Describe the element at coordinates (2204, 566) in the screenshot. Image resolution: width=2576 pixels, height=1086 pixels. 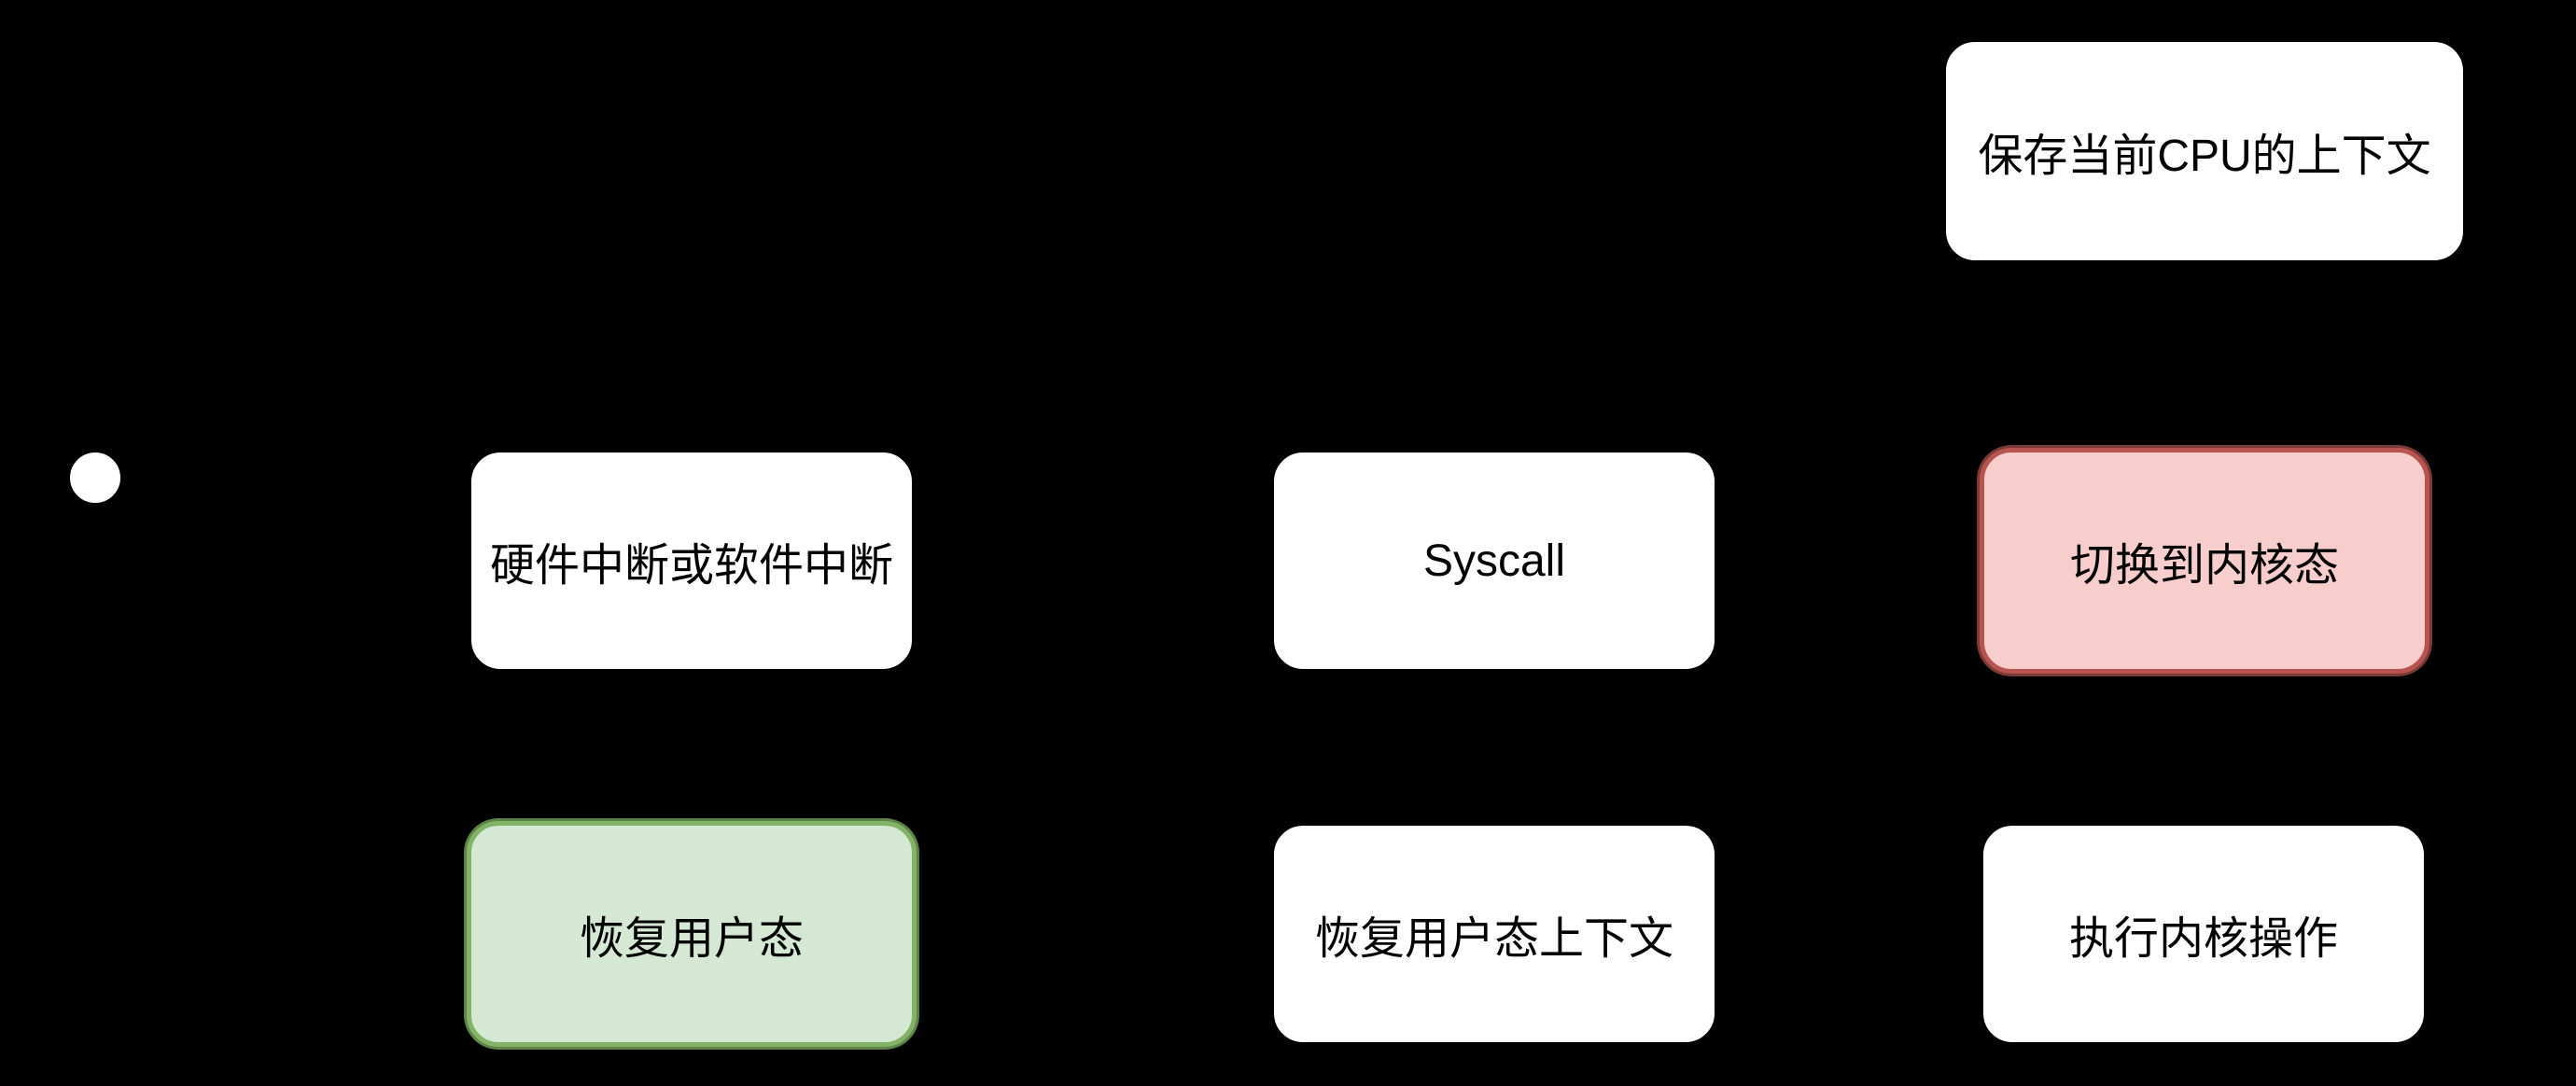
I see `node-switch-kernel-mode-label: 切换到内核态` at that location.